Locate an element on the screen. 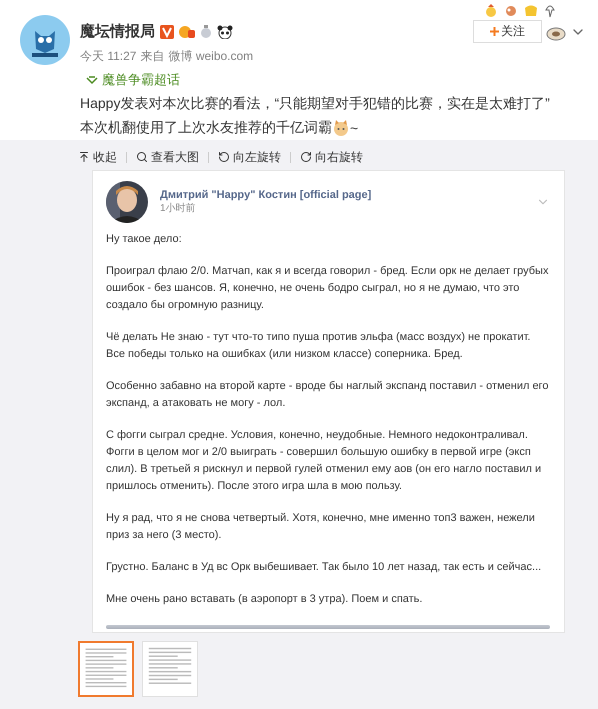 The height and width of the screenshot is (709, 598). source-link: 微博 weibo.com is located at coordinates (211, 56).